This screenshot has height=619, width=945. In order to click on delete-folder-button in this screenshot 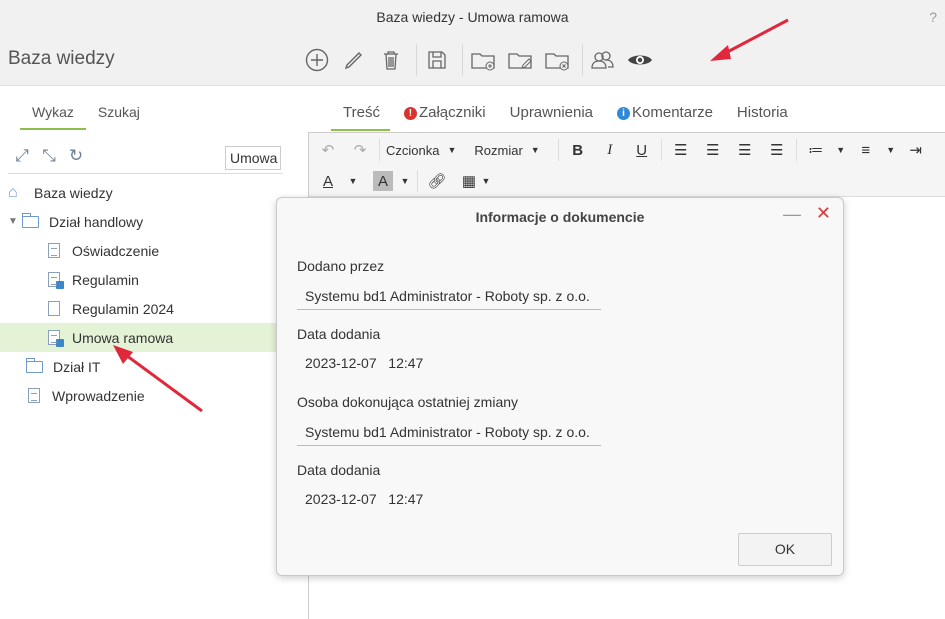, I will do `click(557, 60)`.